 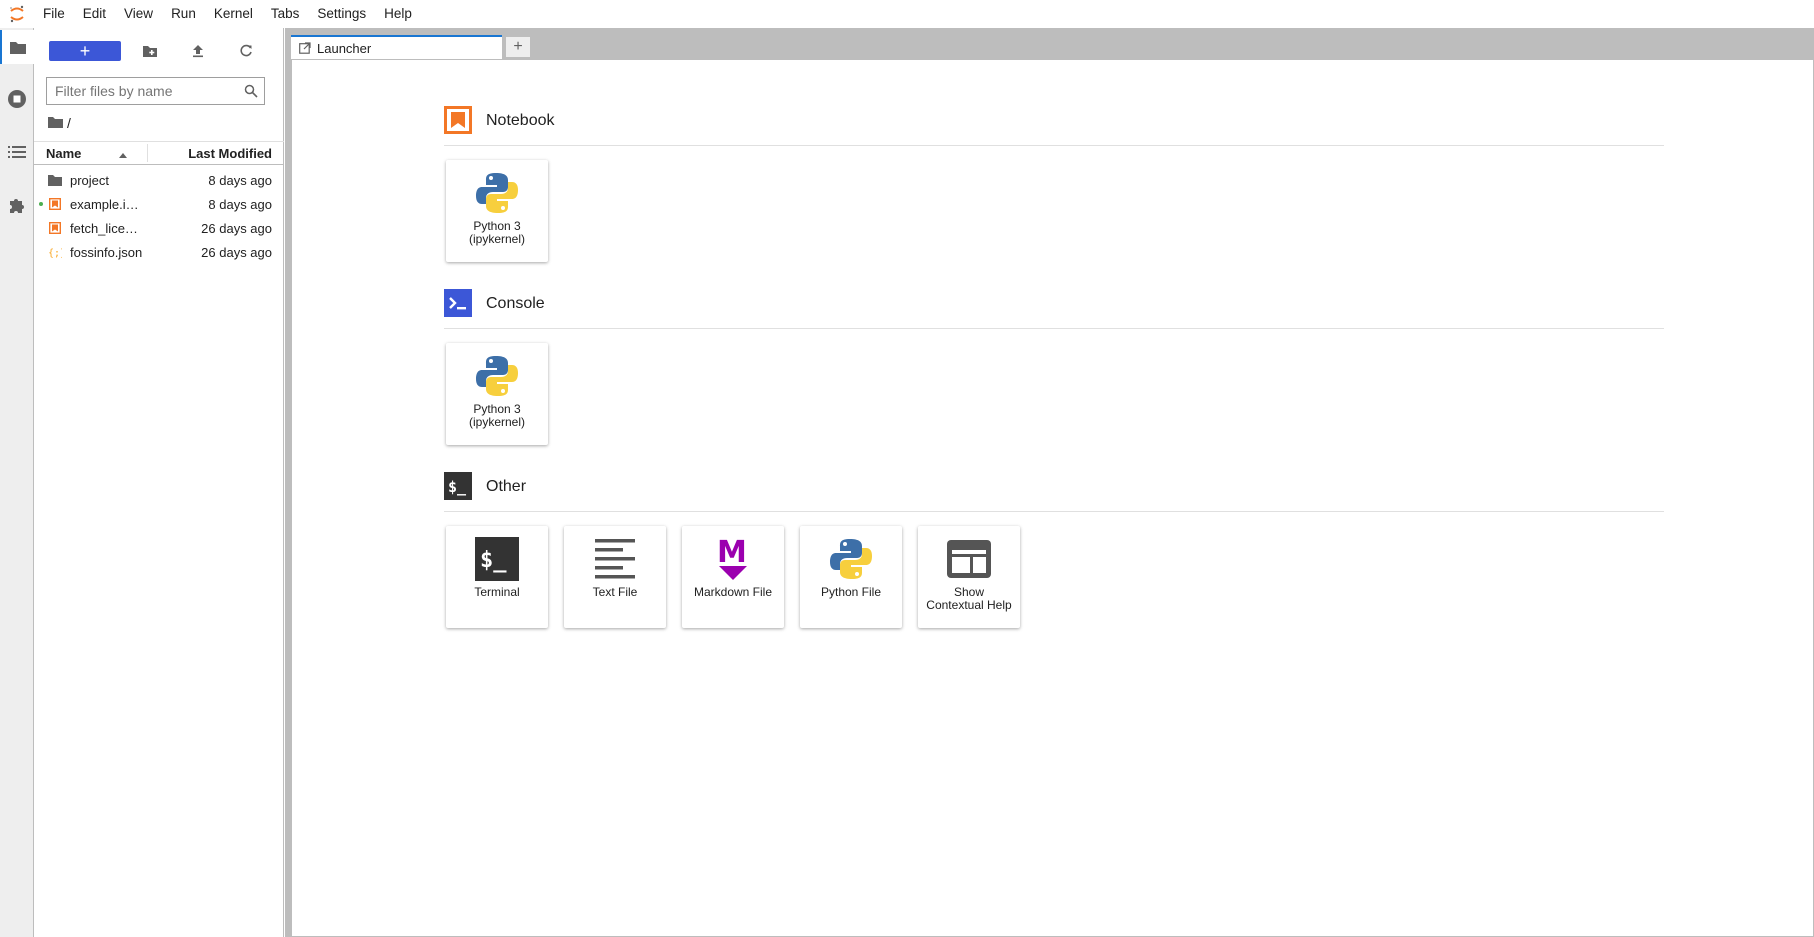 I want to click on menu-edit: Edit, so click(x=94, y=14).